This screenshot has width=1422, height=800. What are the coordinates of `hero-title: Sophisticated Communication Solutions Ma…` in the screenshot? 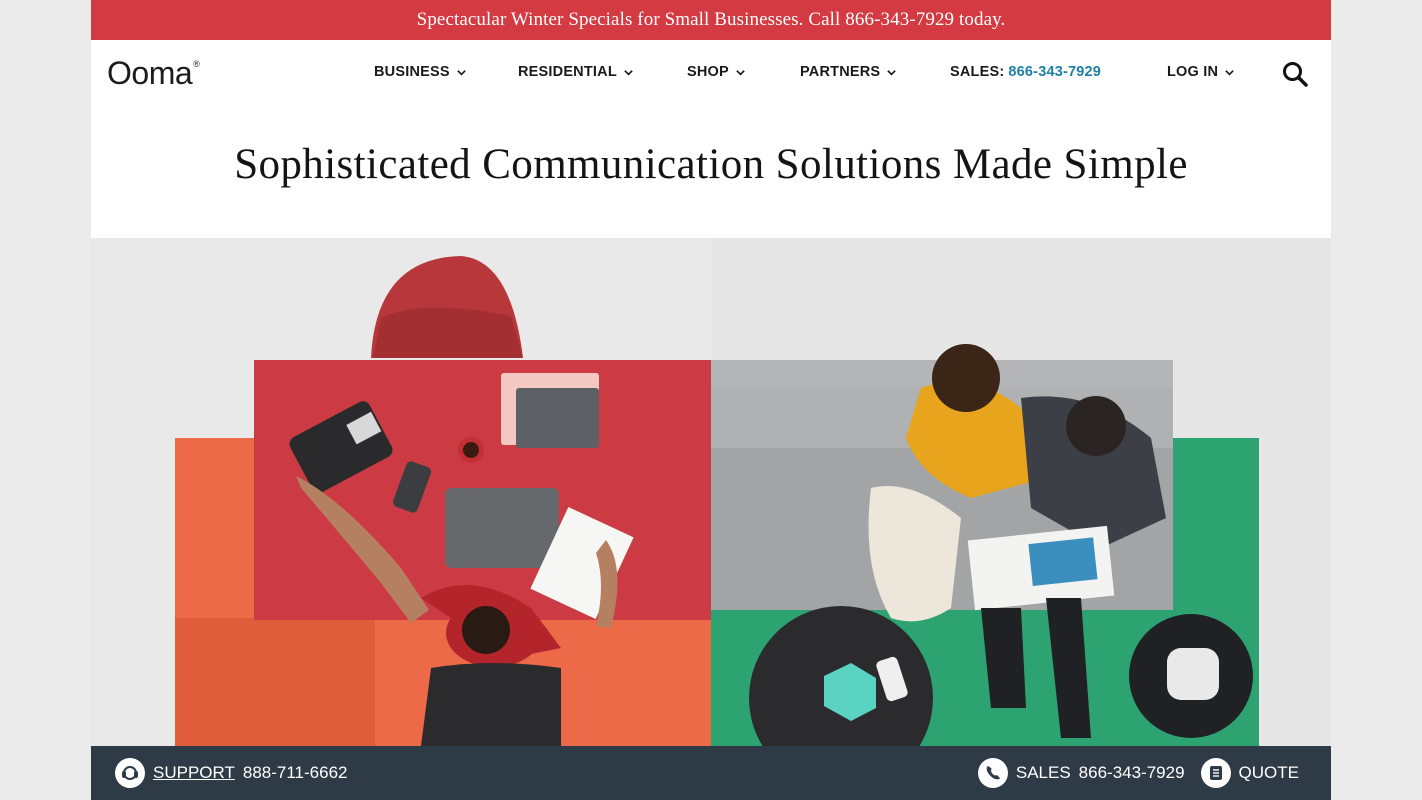 It's located at (711, 164).